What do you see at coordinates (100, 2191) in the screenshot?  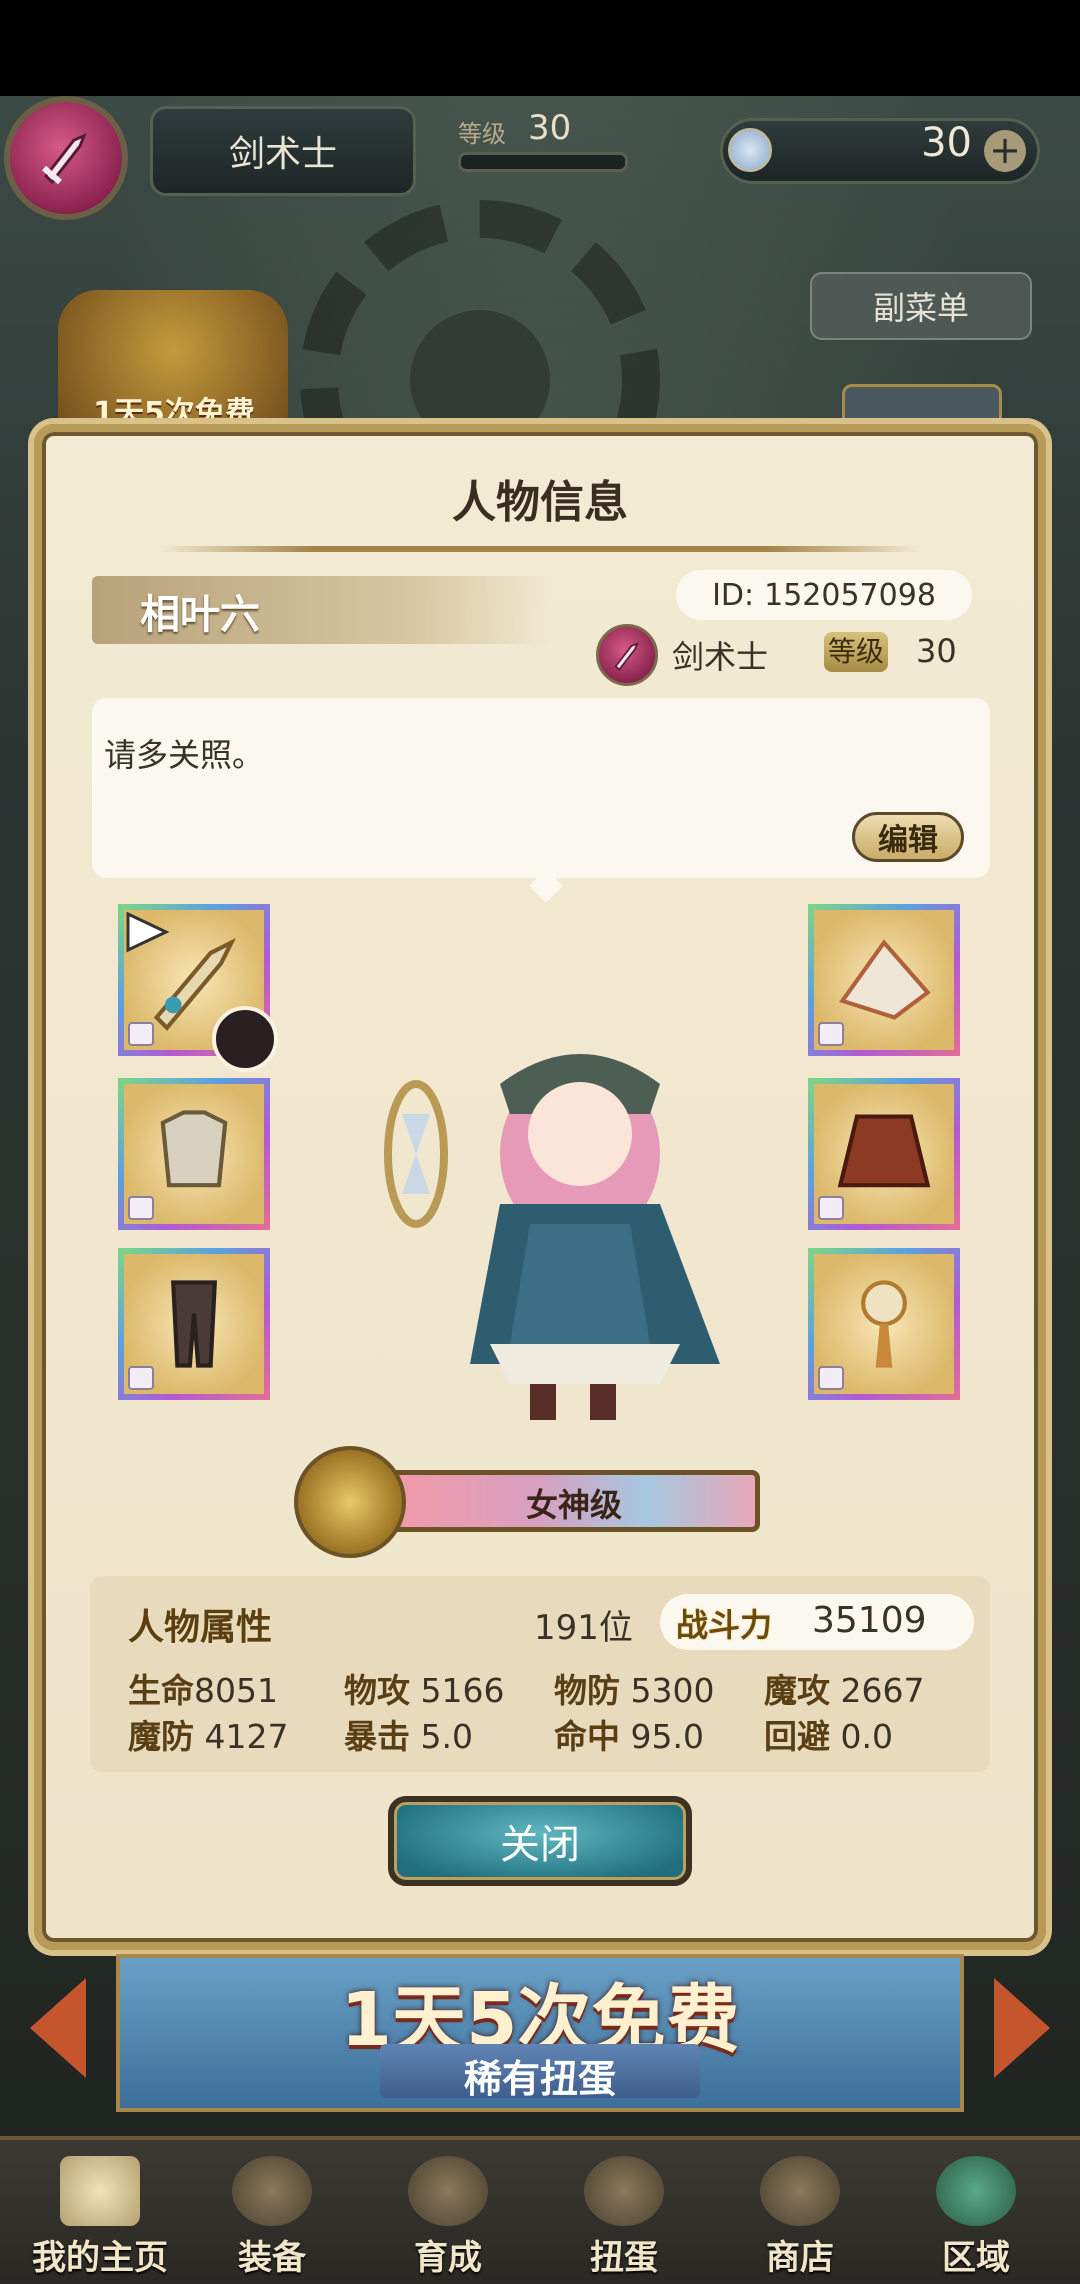 I see `home-scroll-icon` at bounding box center [100, 2191].